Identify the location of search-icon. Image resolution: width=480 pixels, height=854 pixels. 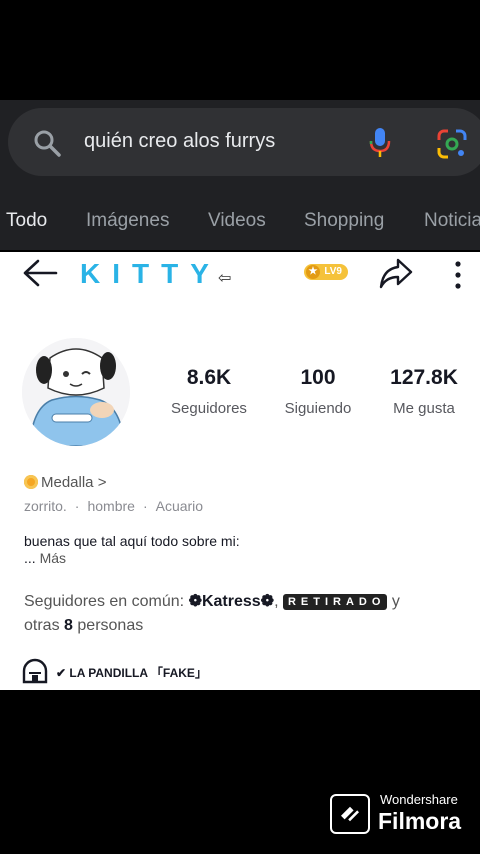
(47, 143).